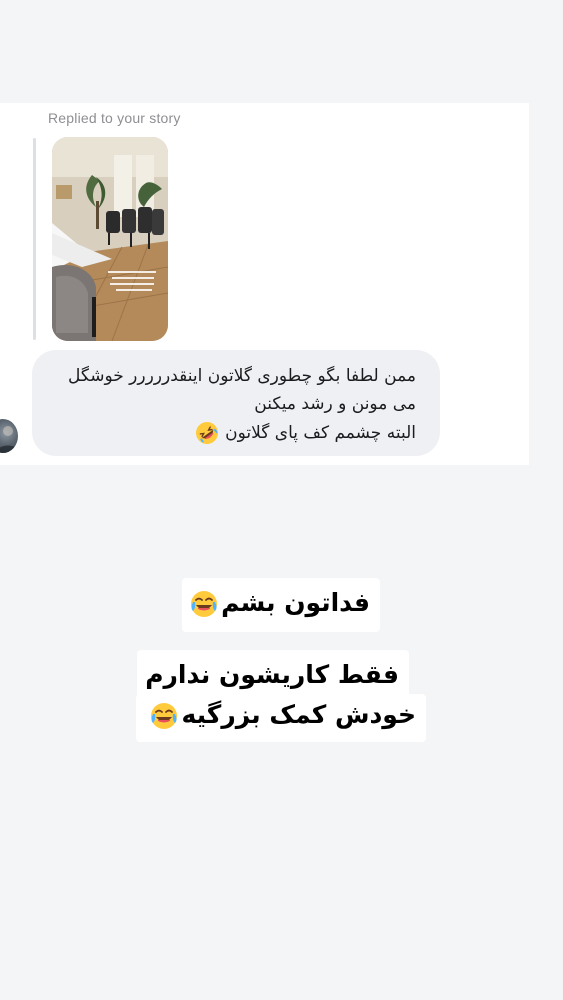 This screenshot has height=1000, width=563. I want to click on sticker-text-1: فداتون بشم, so click(281, 605).